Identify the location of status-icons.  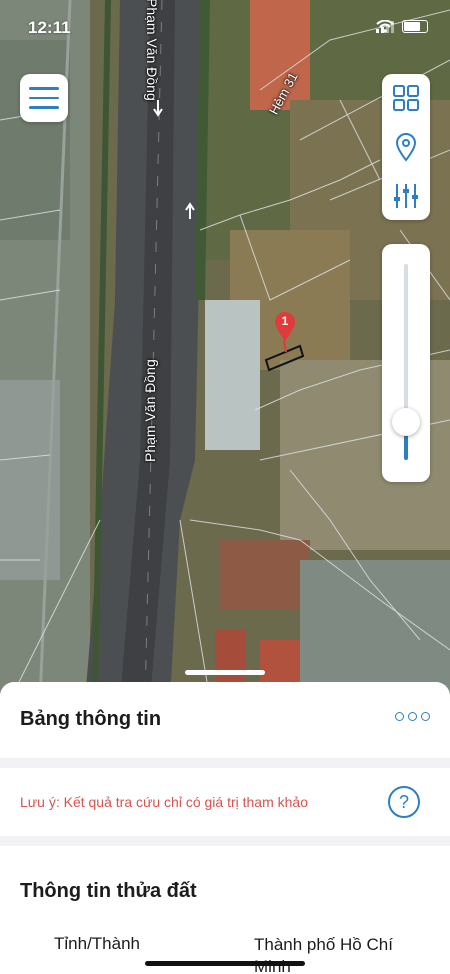
(402, 26).